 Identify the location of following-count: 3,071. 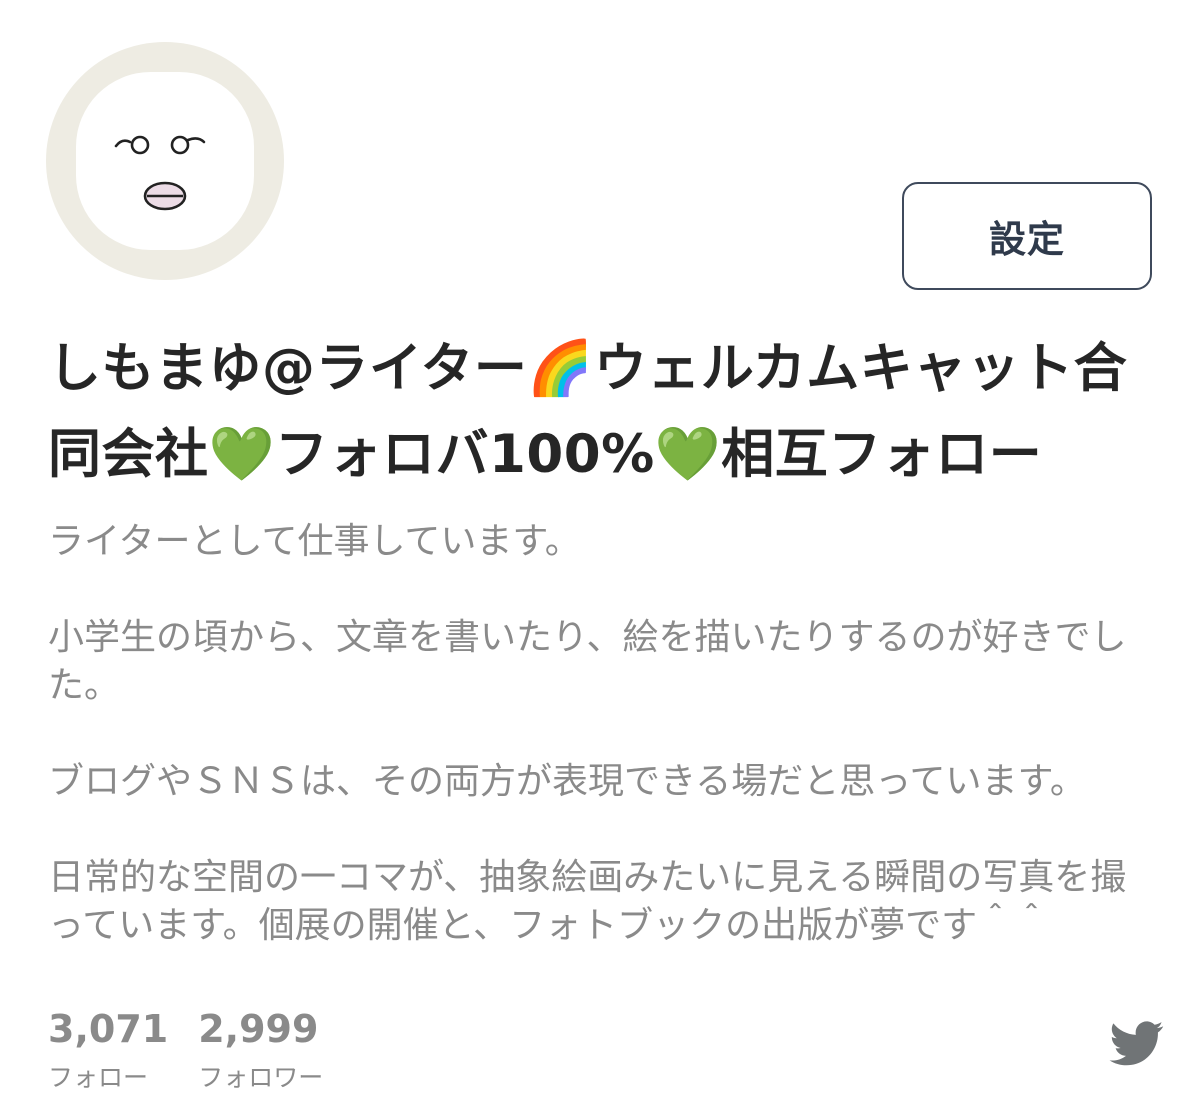
(108, 1029).